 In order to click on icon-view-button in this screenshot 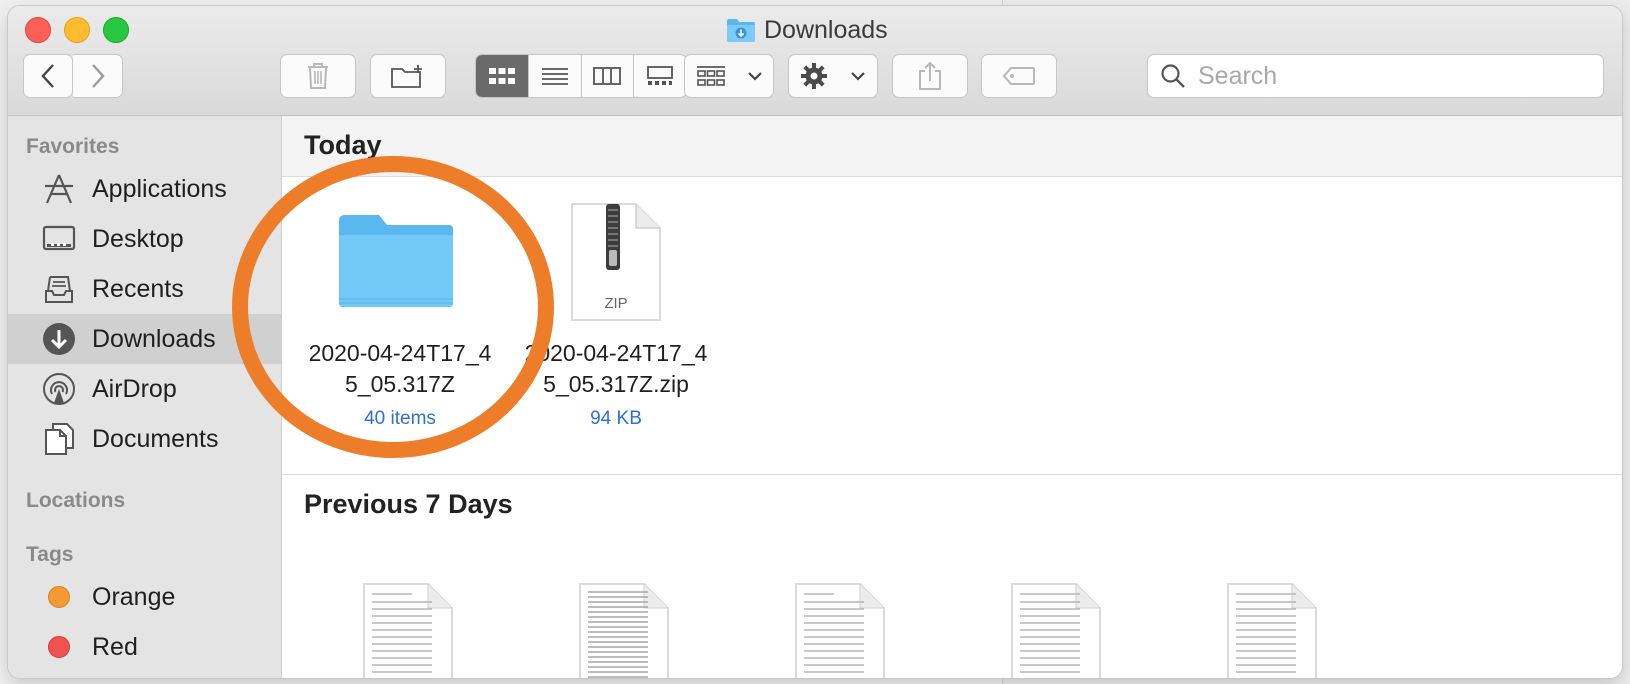, I will do `click(502, 76)`.